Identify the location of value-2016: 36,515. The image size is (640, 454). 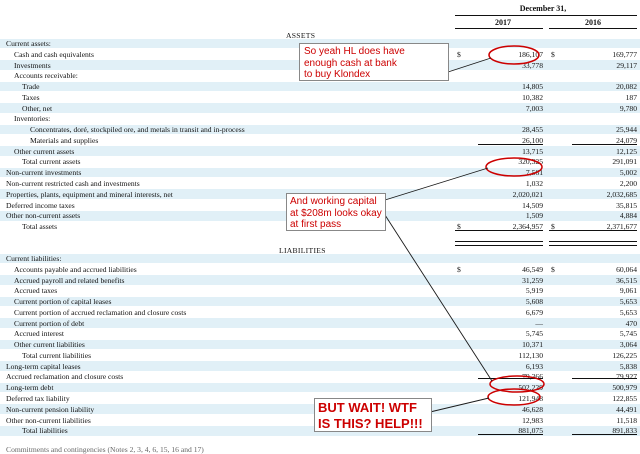
(626, 280).